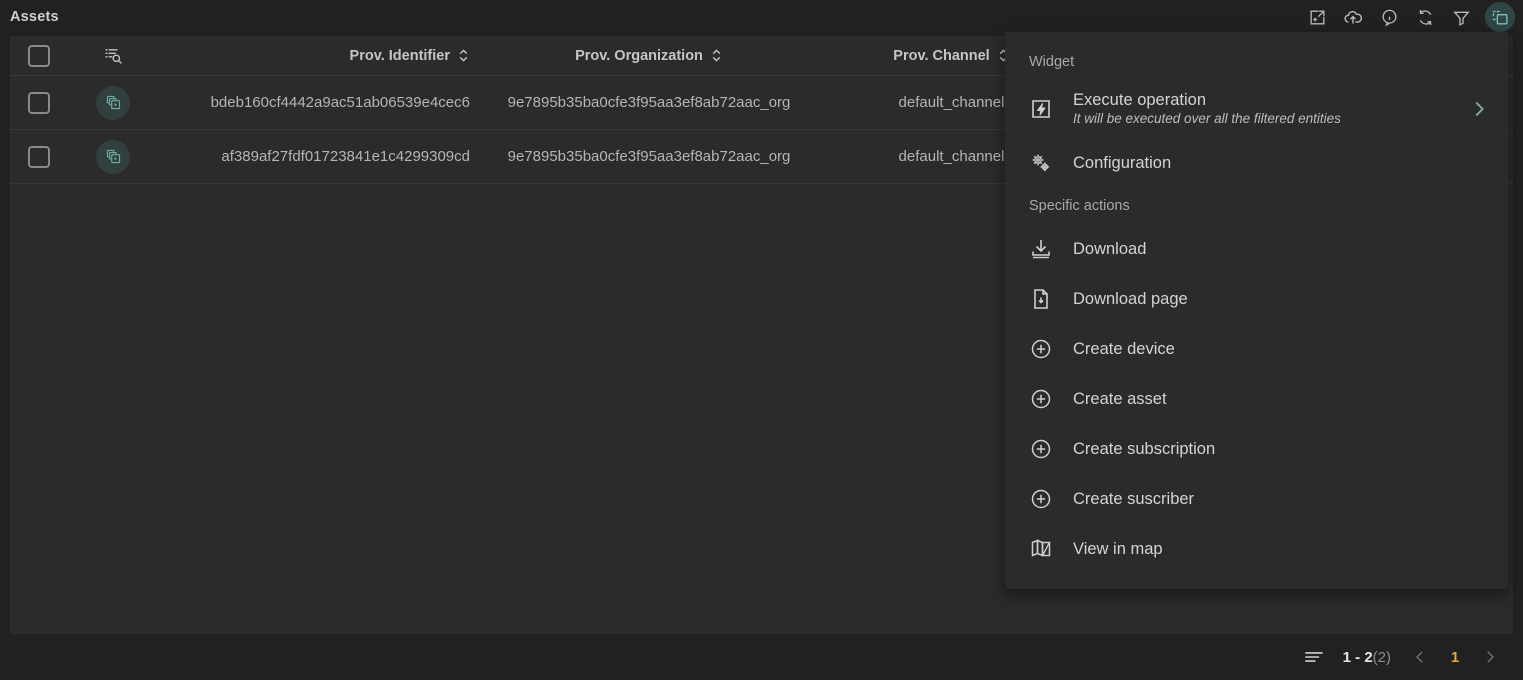  I want to click on download-icon, so click(1051, 249).